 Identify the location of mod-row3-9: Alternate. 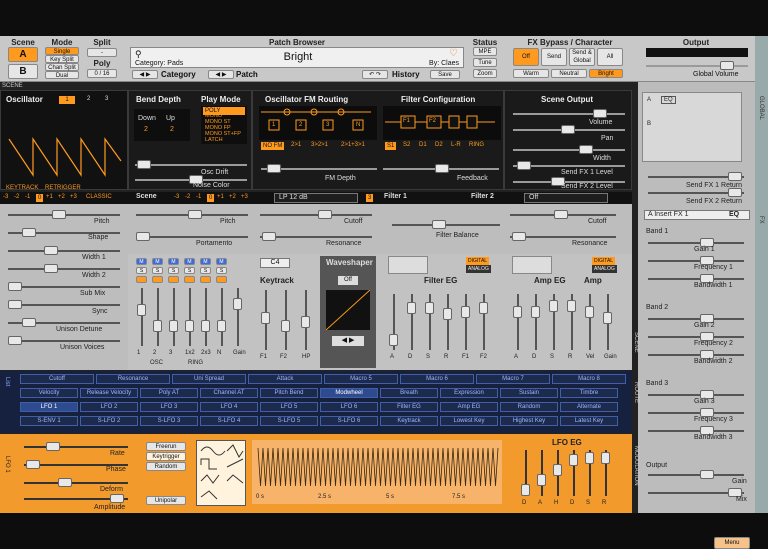
(589, 407).